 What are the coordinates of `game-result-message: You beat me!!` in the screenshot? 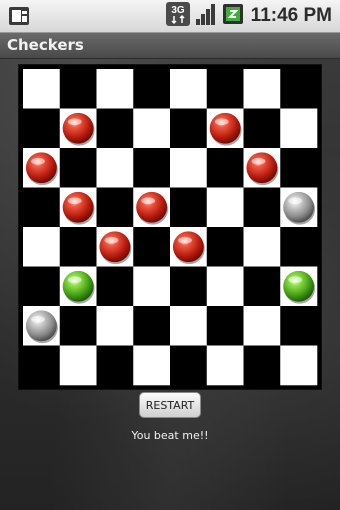 It's located at (170, 435).